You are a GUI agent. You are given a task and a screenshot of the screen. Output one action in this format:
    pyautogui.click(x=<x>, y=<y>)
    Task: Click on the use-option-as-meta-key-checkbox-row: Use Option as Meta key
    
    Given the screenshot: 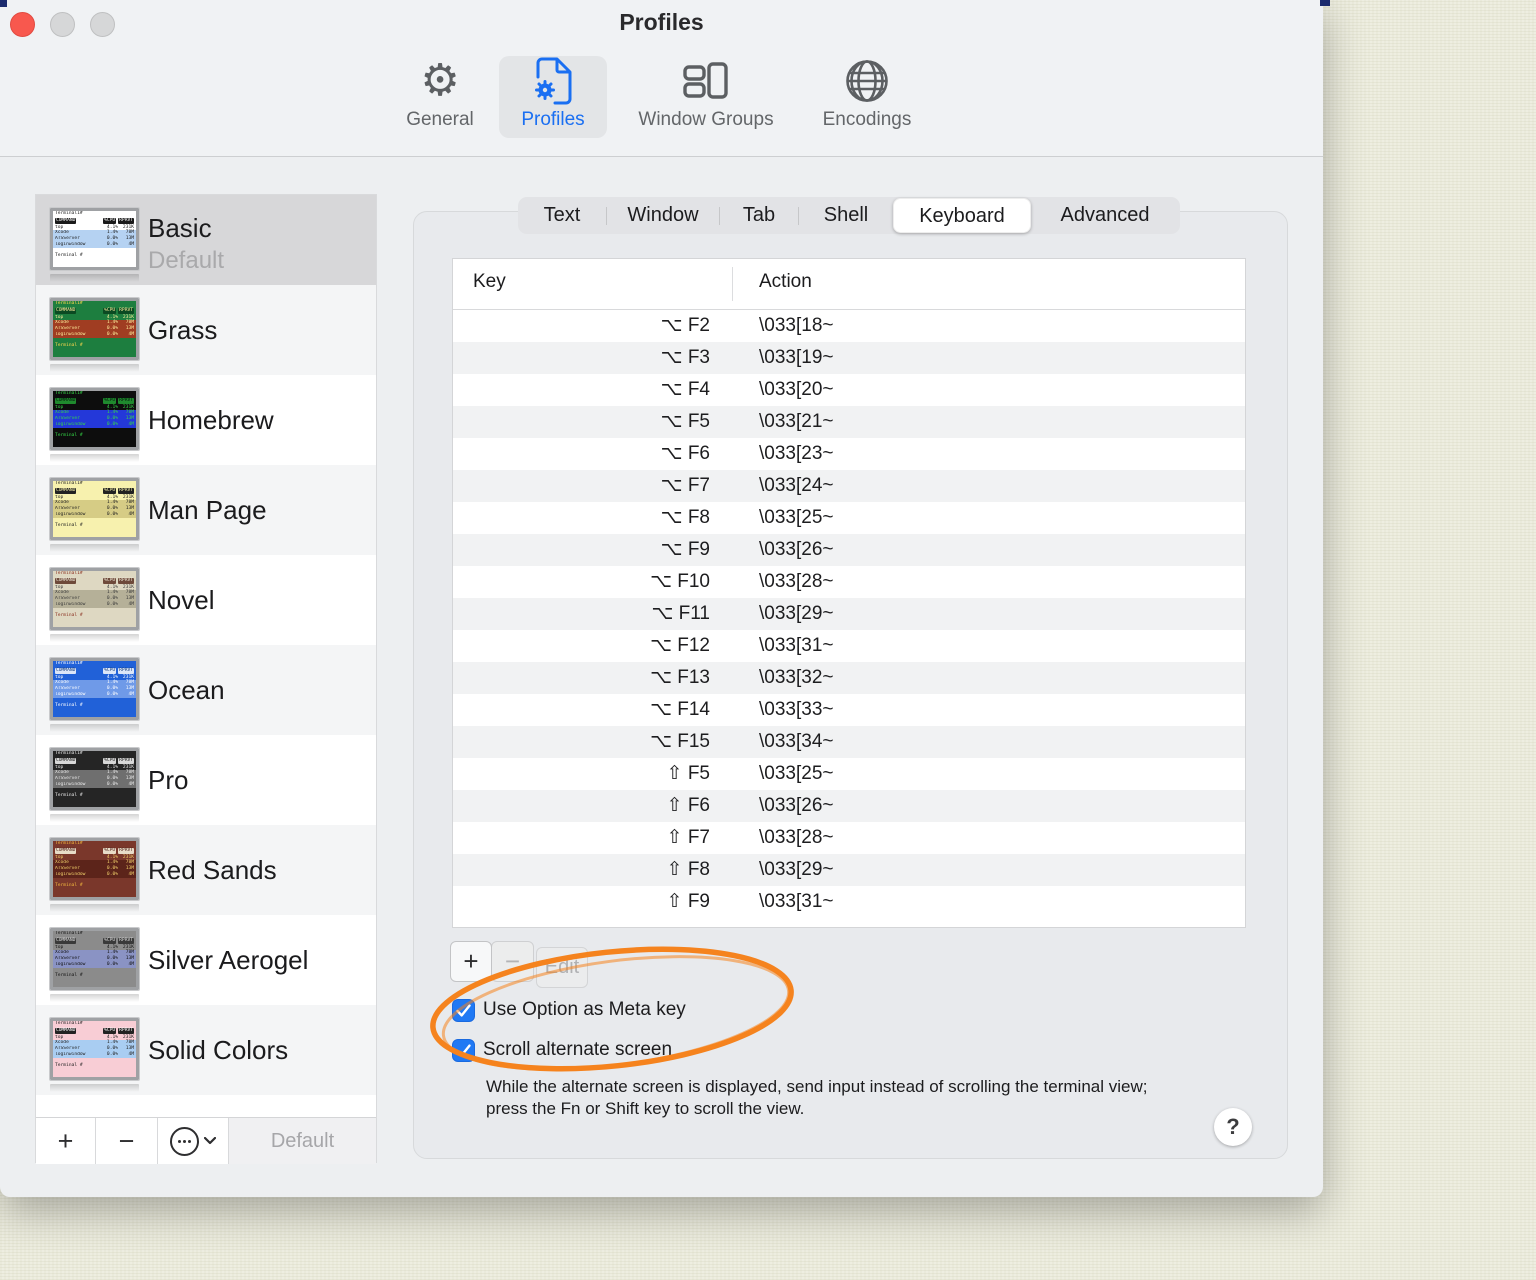 What is the action you would take?
    pyautogui.click(x=569, y=1010)
    